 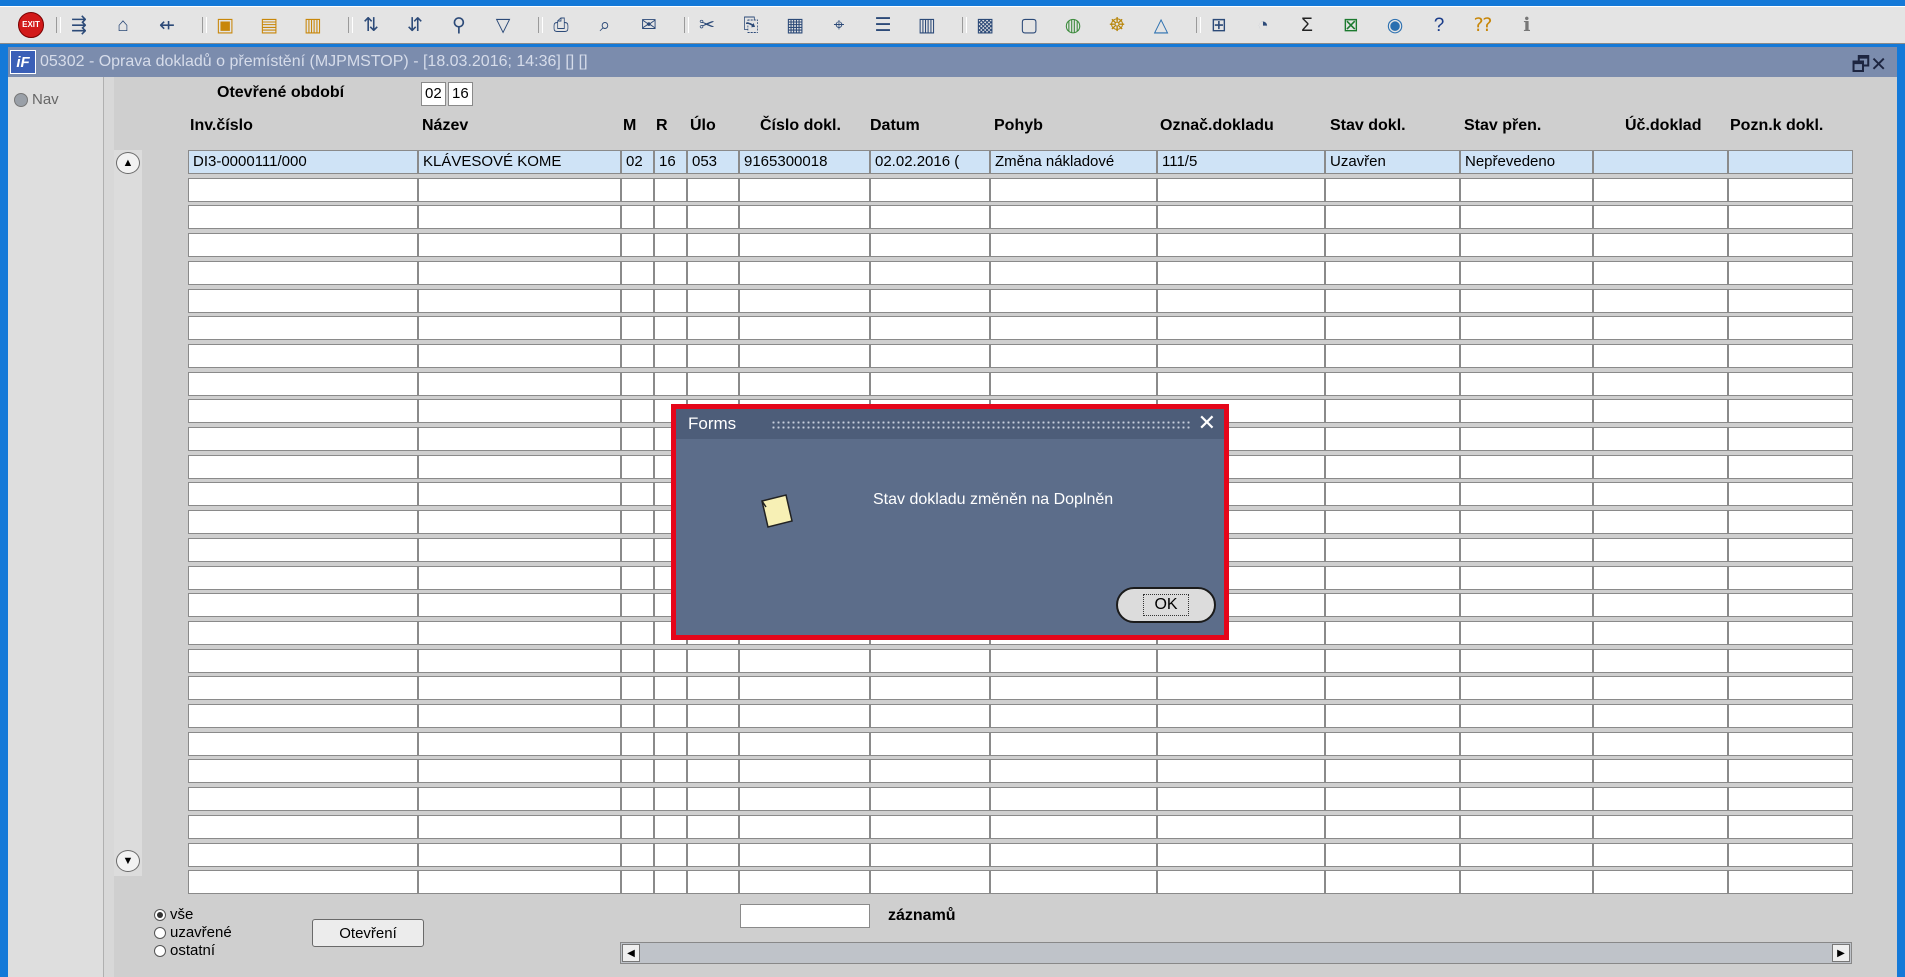 What do you see at coordinates (1776, 126) in the screenshot?
I see `column-header: Pozn.k dokl.` at bounding box center [1776, 126].